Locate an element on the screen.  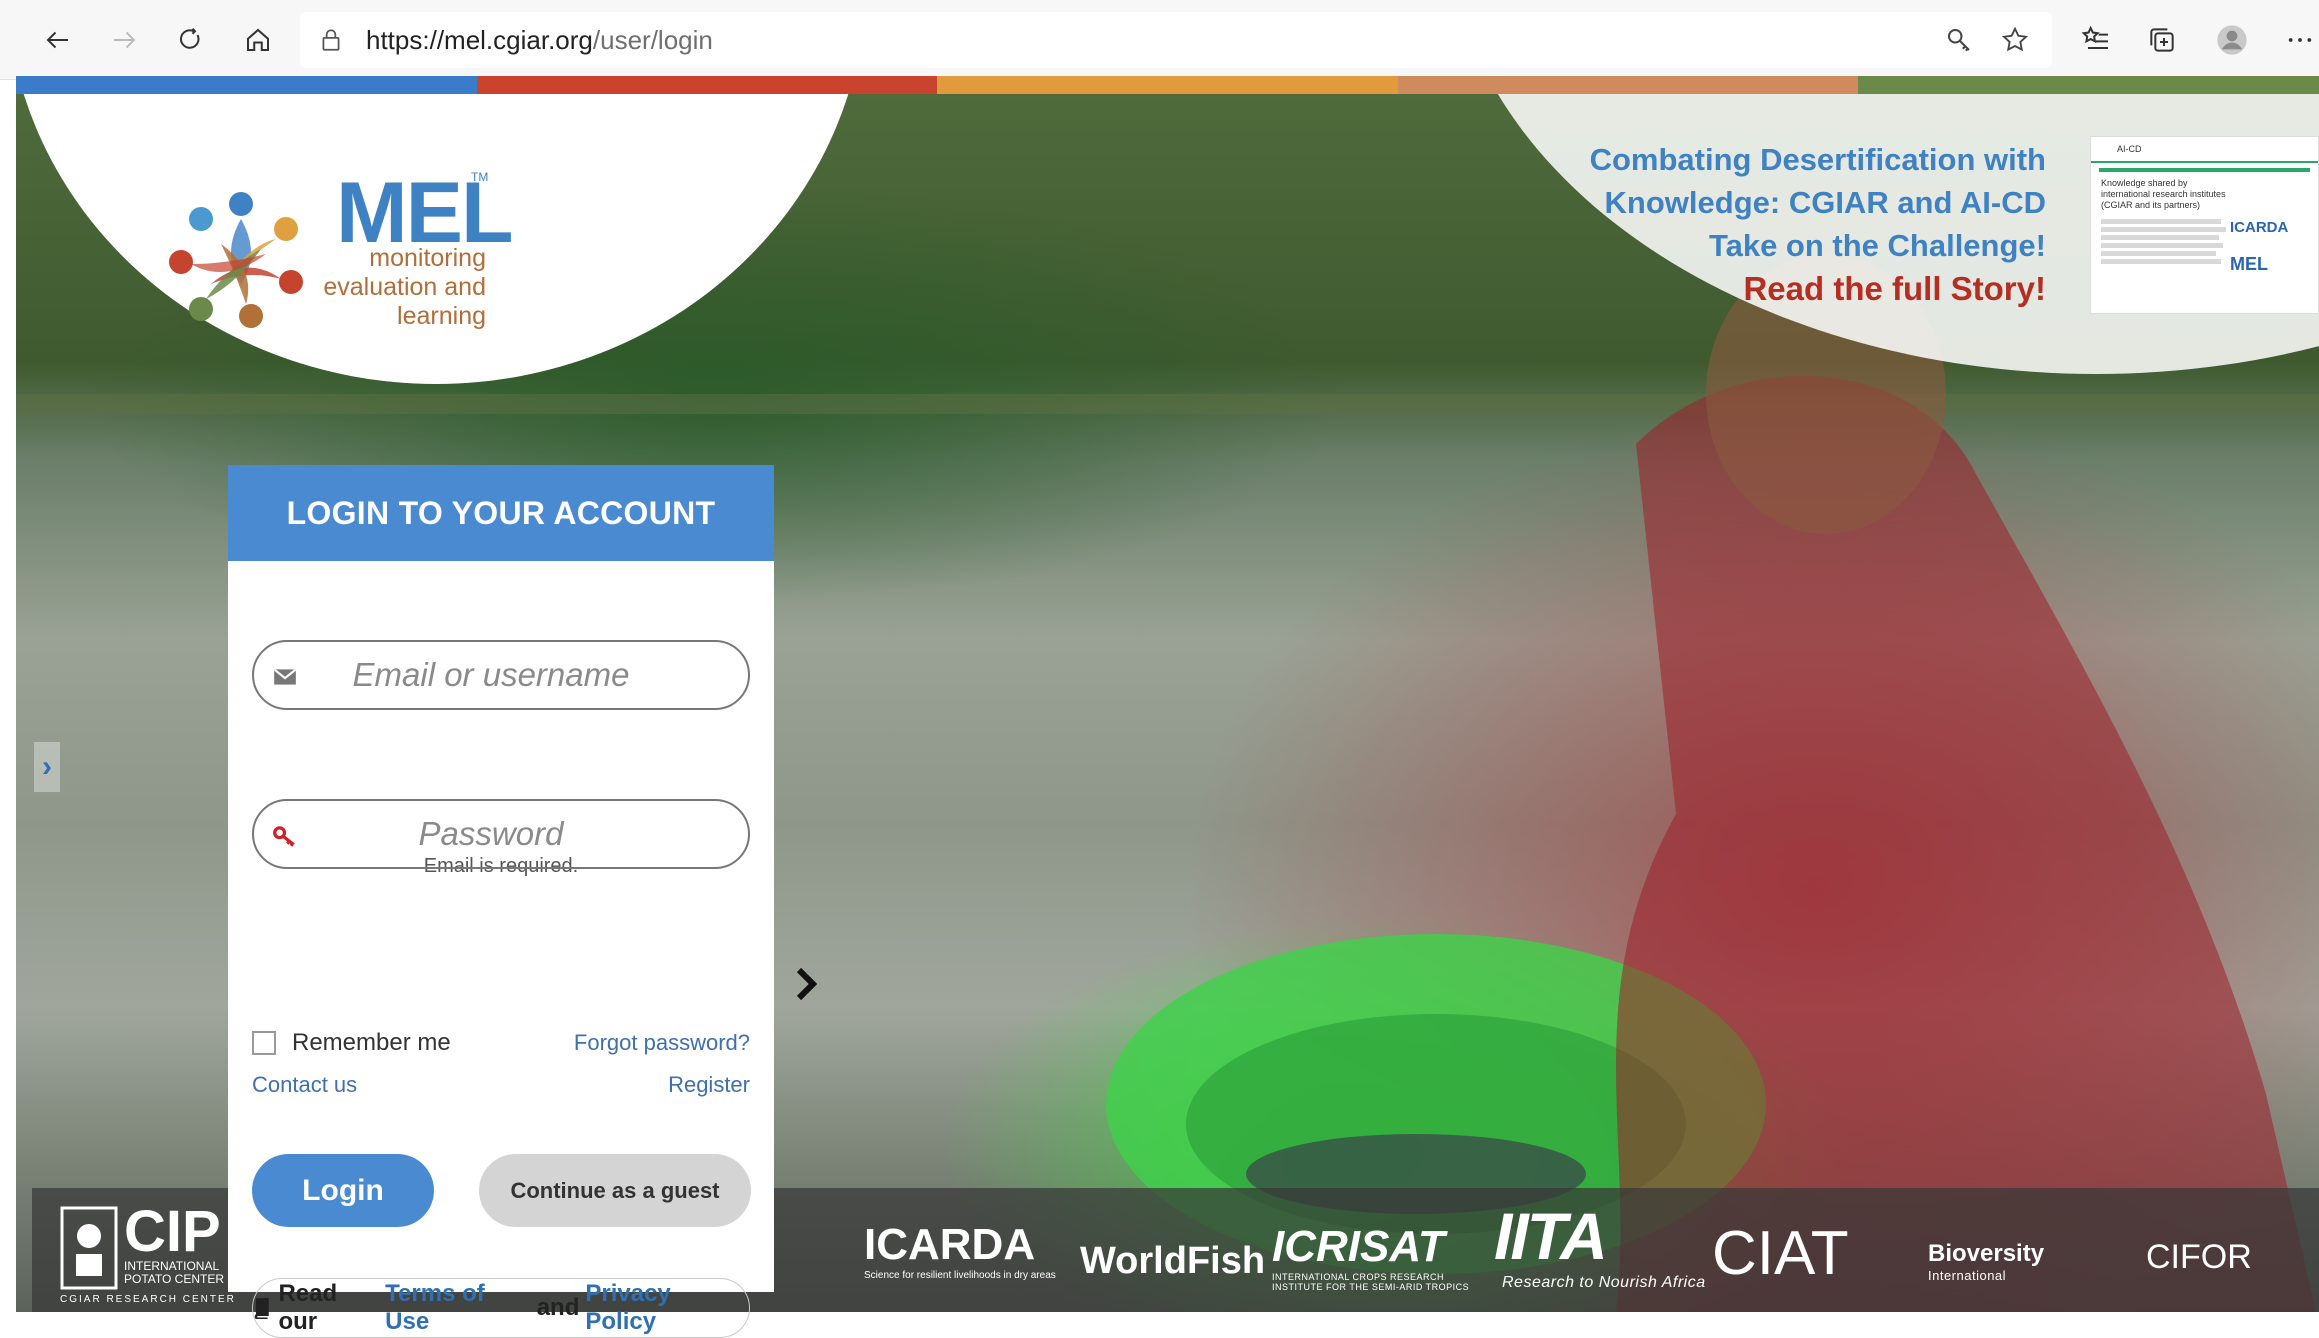
color-stripe is located at coordinates (1167, 85).